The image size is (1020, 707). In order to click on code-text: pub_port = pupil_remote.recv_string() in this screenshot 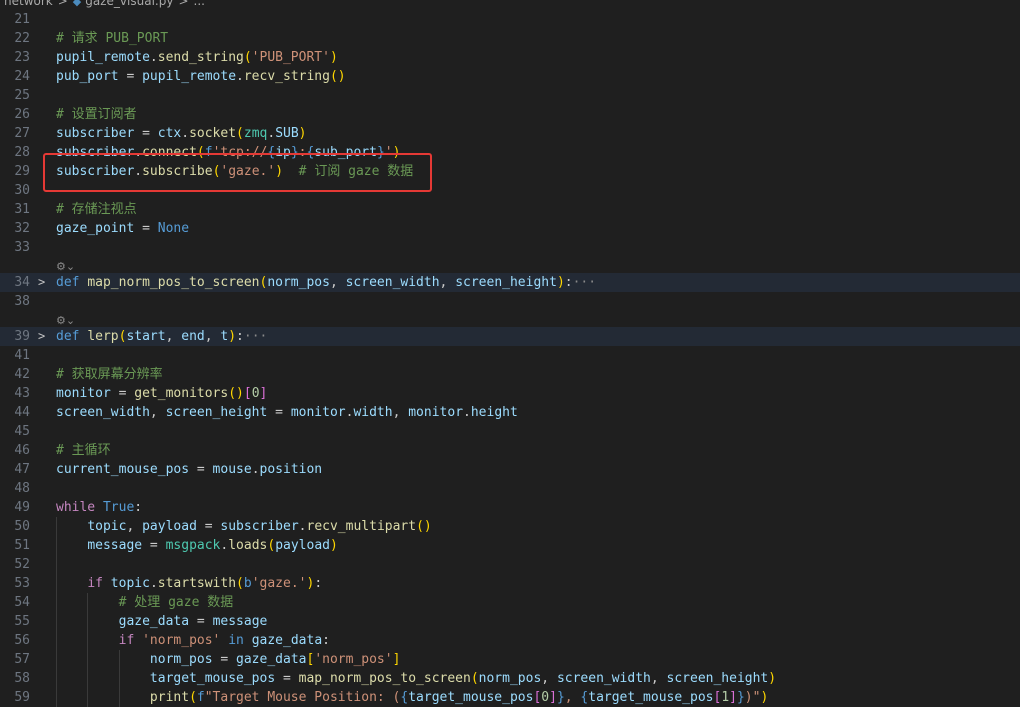, I will do `click(201, 76)`.